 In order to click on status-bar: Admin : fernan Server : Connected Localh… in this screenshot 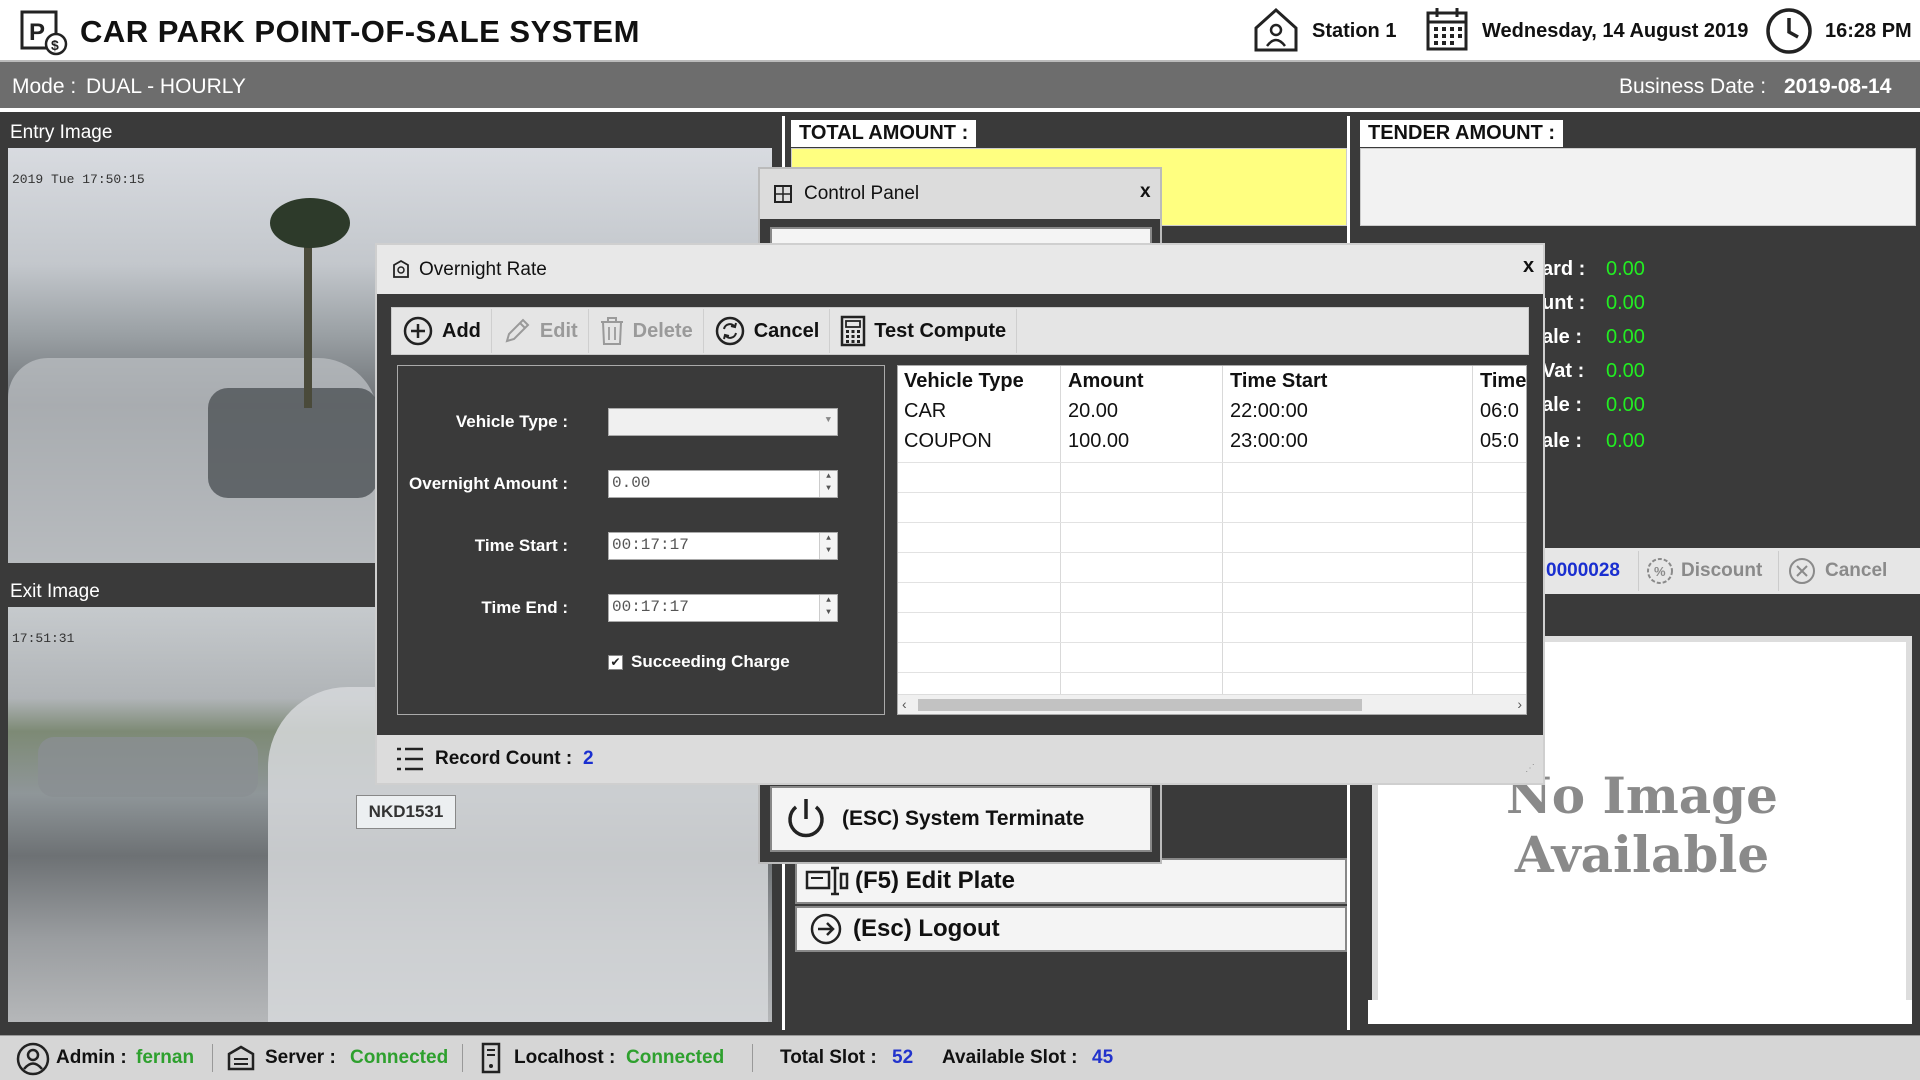, I will do `click(960, 1057)`.